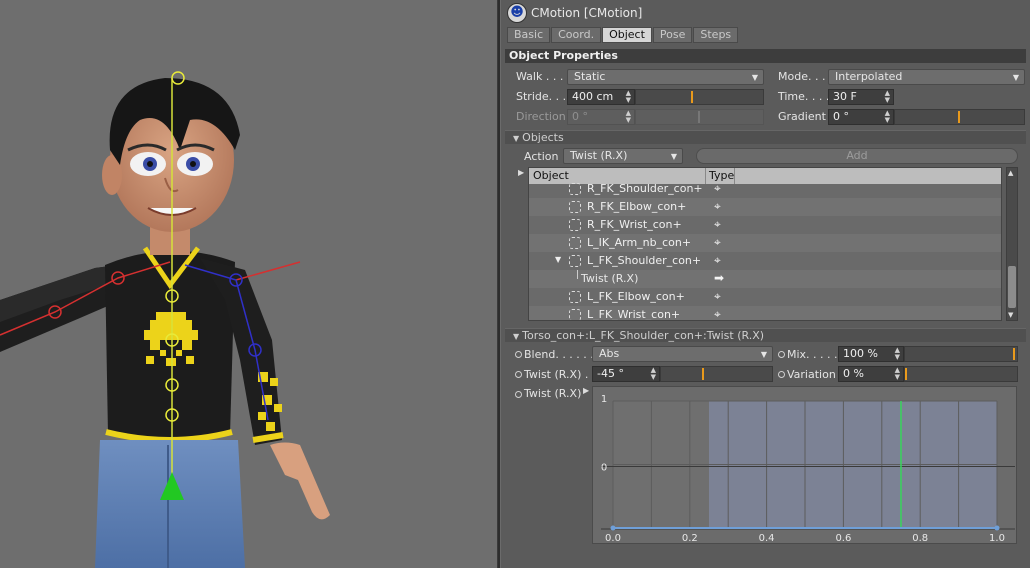 The height and width of the screenshot is (568, 1030). Describe the element at coordinates (703, 374) in the screenshot. I see `twist-slider-knob` at that location.